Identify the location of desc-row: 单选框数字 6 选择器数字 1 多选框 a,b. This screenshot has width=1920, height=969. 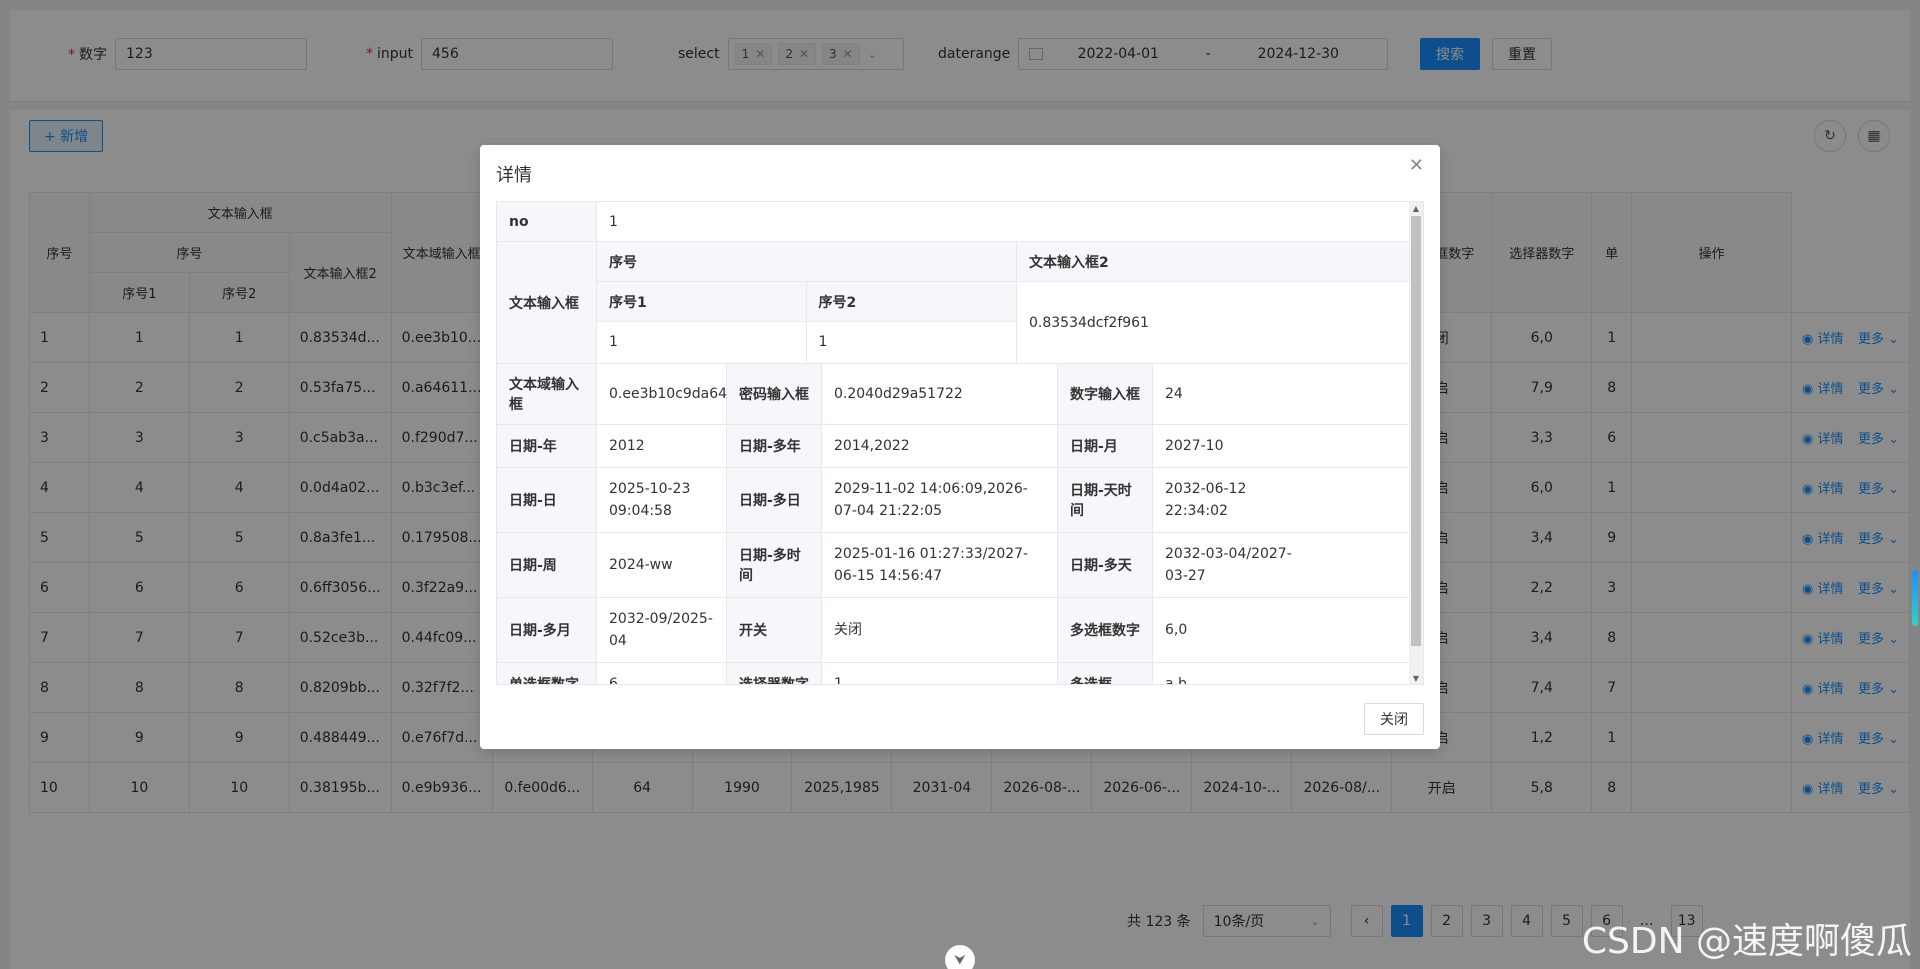
(954, 674).